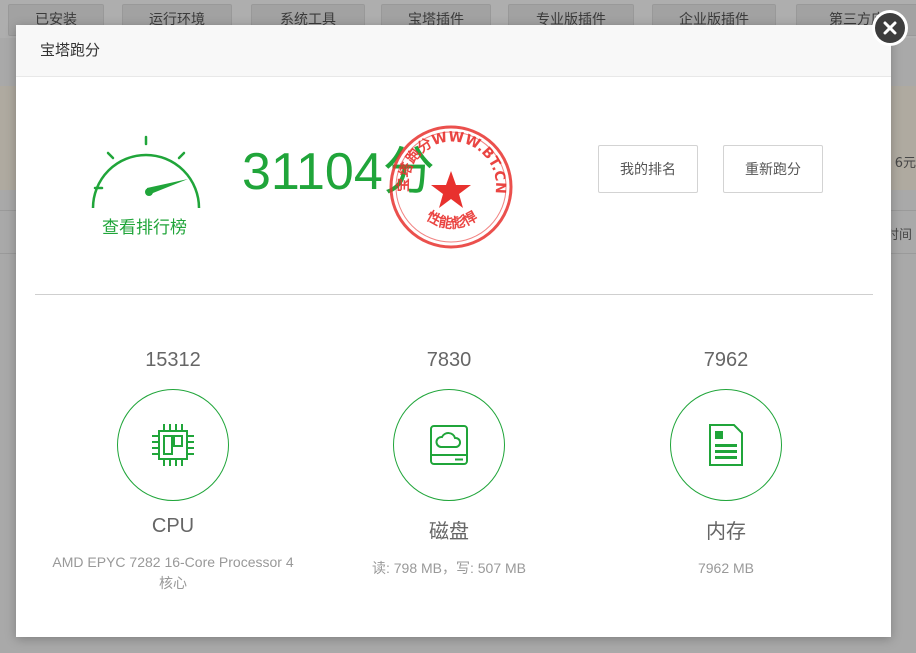 The image size is (916, 653). Describe the element at coordinates (449, 360) in the screenshot. I see `disk-score: 7830` at that location.